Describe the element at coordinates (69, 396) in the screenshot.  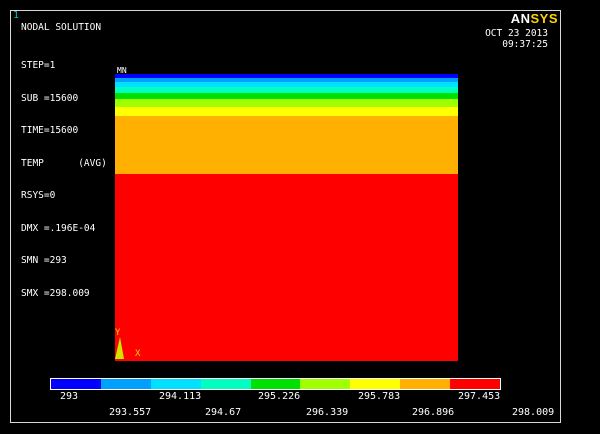
I see `legend-value: 293` at that location.